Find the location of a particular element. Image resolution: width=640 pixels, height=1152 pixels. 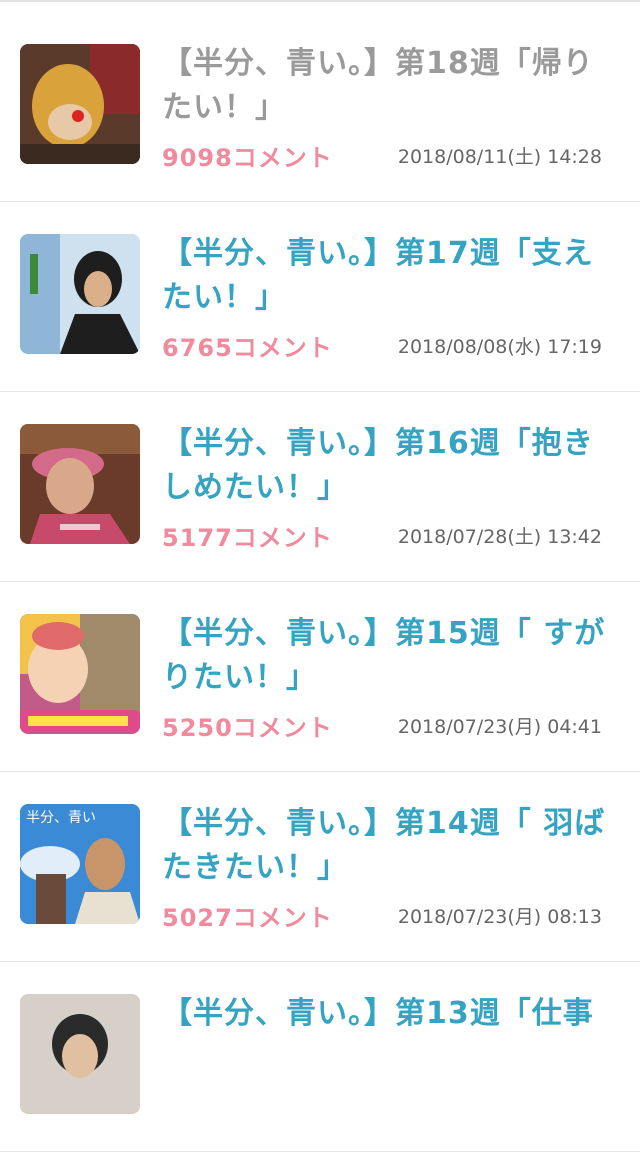

article-meta: 5250コメント 2018/07/23(月) 04:41 is located at coordinates (382, 728).